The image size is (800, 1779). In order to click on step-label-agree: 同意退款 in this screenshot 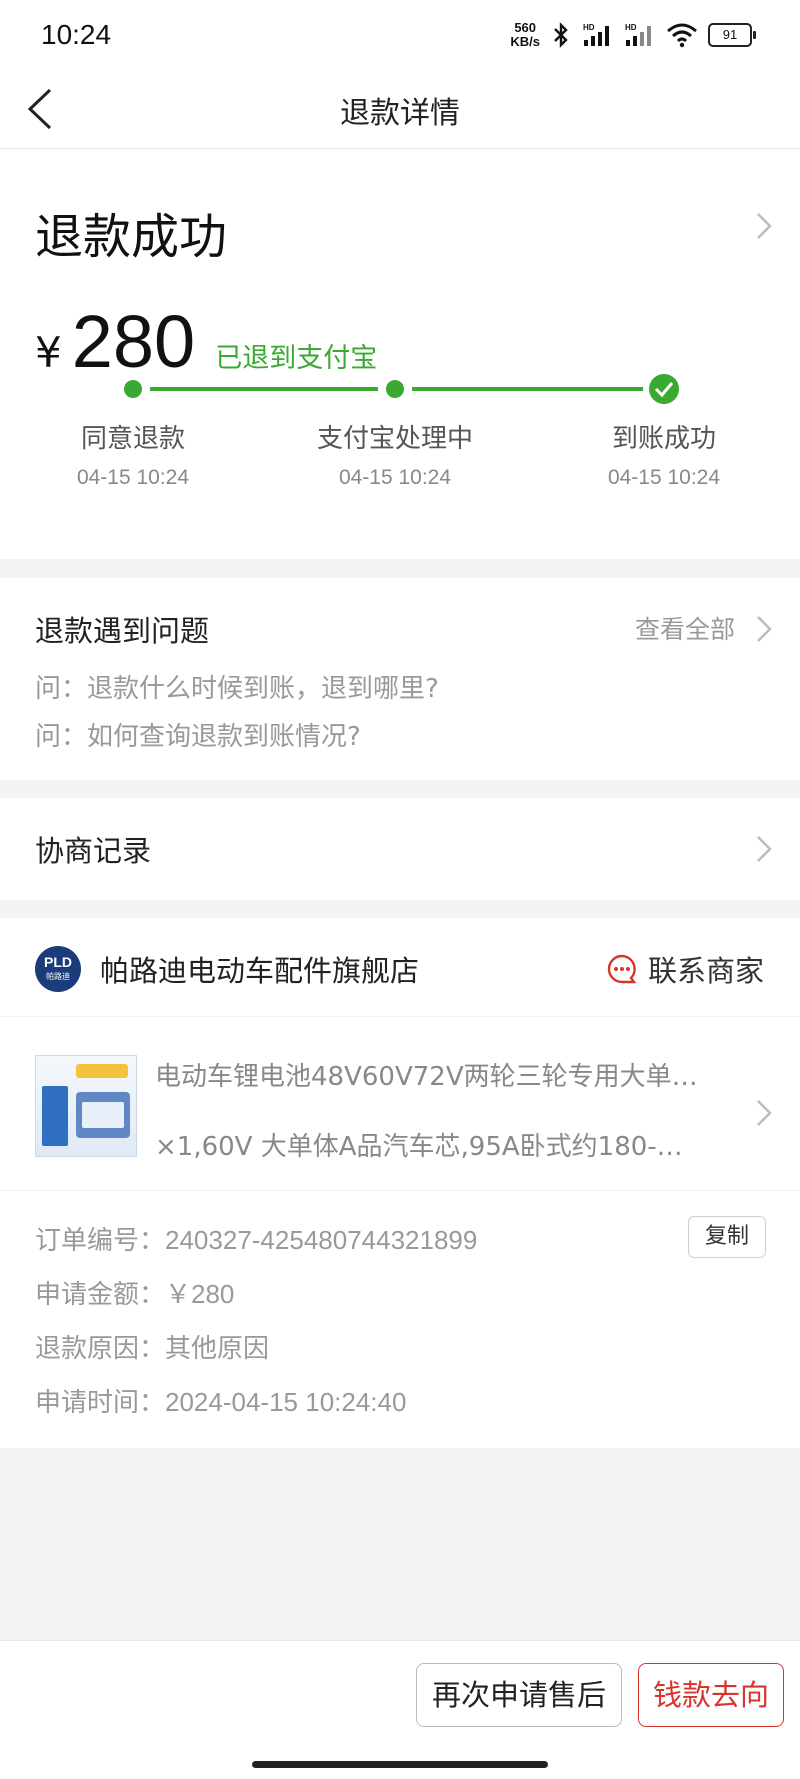, I will do `click(132, 439)`.